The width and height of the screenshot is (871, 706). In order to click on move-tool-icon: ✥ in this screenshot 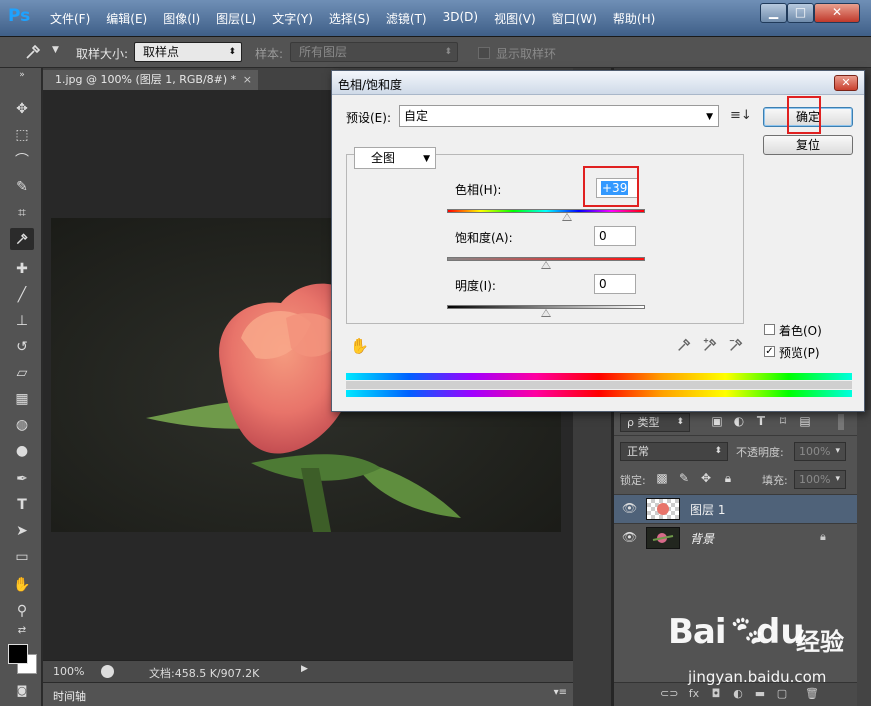, I will do `click(22, 109)`.